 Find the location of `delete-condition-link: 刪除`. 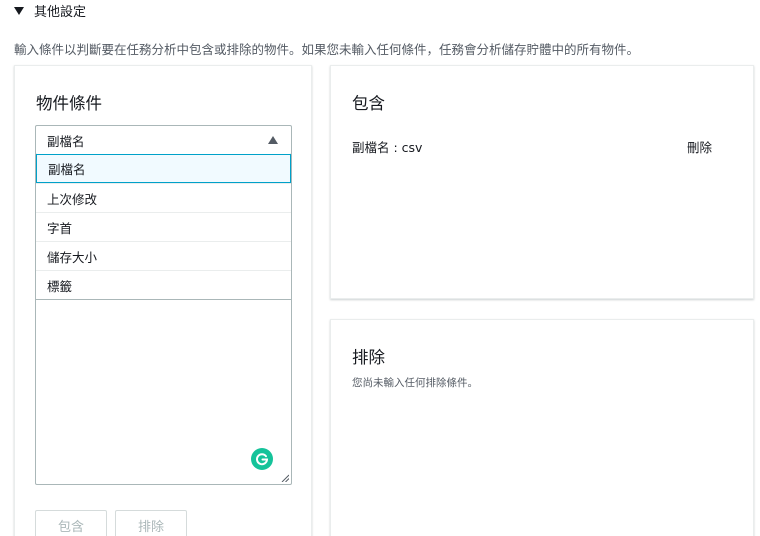

delete-condition-link: 刪除 is located at coordinates (699, 146).